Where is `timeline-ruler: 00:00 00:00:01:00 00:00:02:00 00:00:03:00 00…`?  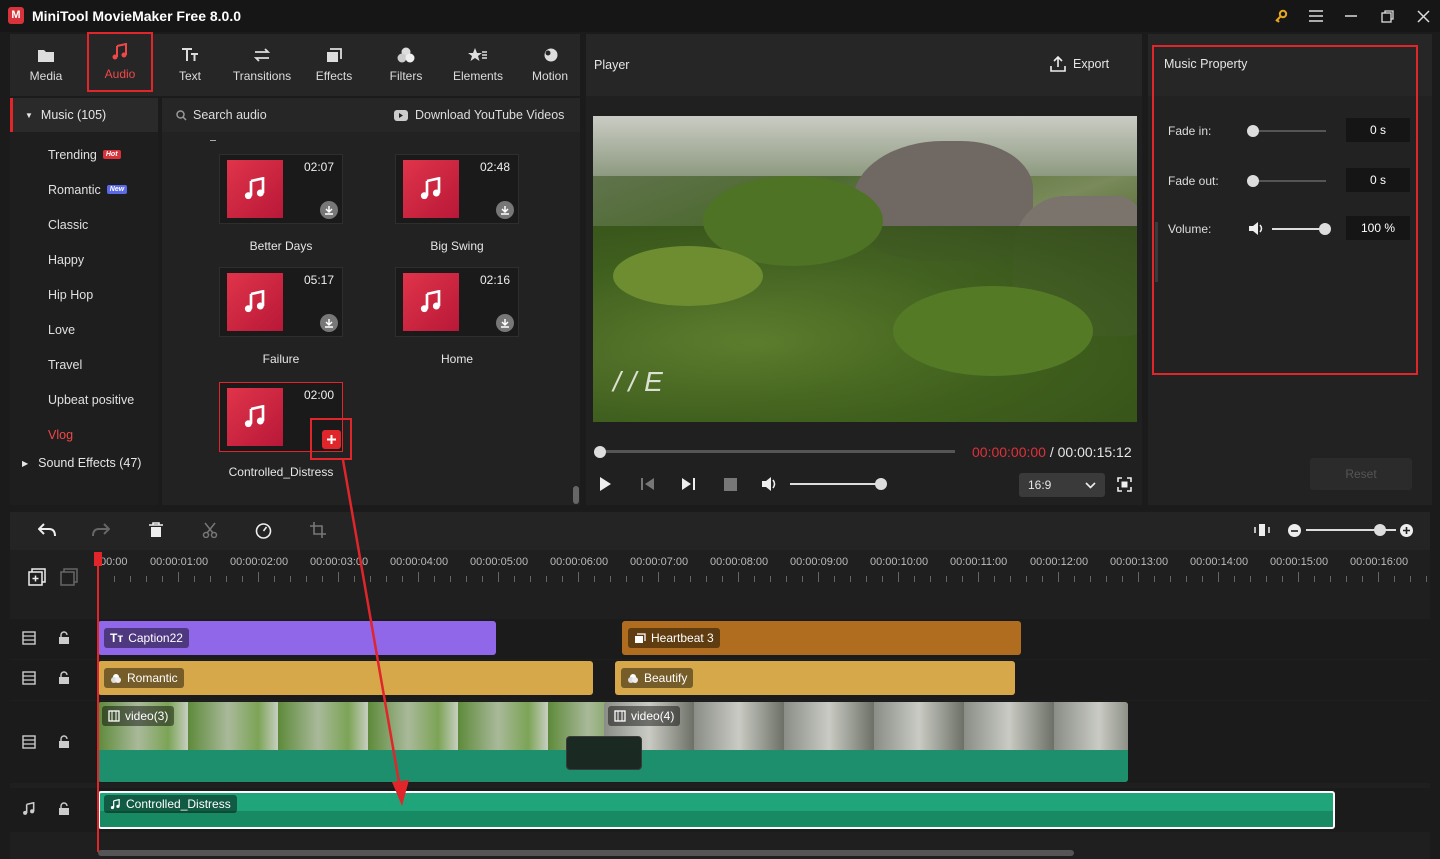 timeline-ruler: 00:00 00:00:01:00 00:00:02:00 00:00:03:00 00… is located at coordinates (764, 569).